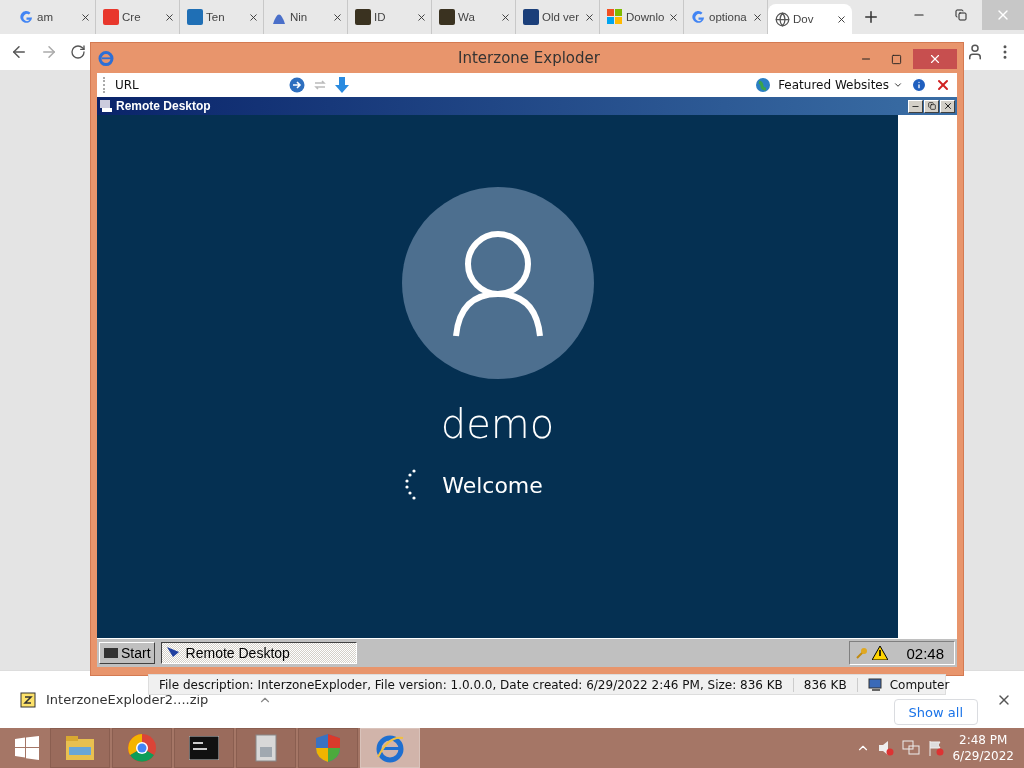 Image resolution: width=1024 pixels, height=768 pixels. What do you see at coordinates (840, 85) in the screenshot?
I see `featured-websites-menu: Featured Websites` at bounding box center [840, 85].